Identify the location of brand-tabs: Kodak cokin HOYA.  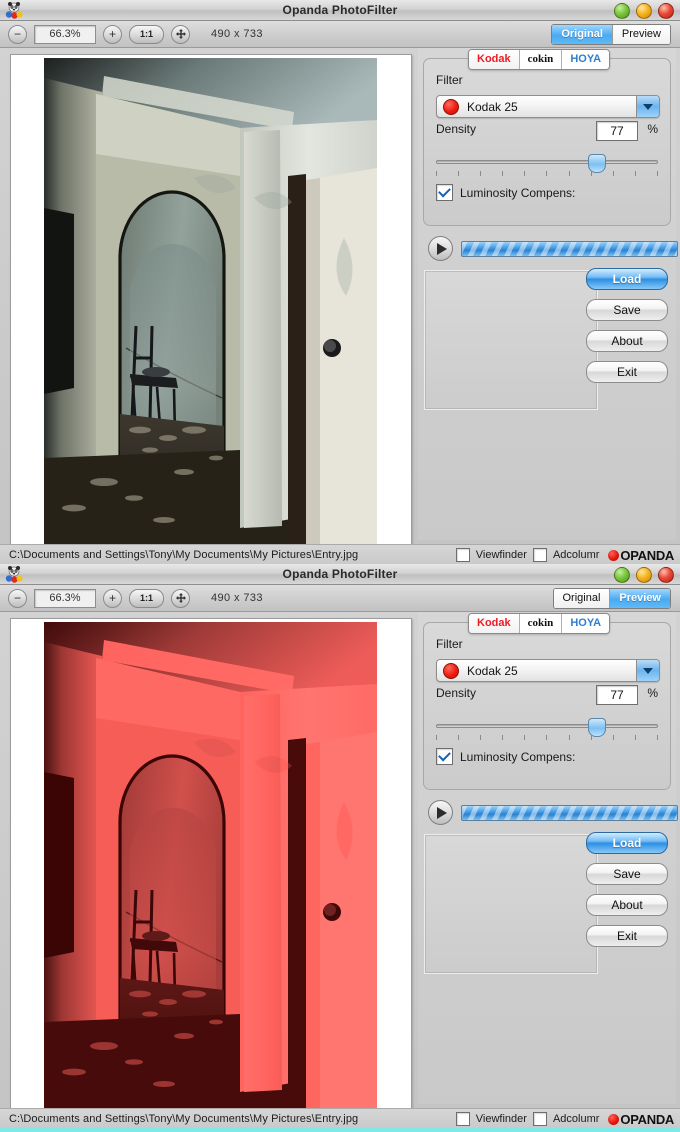
(539, 59).